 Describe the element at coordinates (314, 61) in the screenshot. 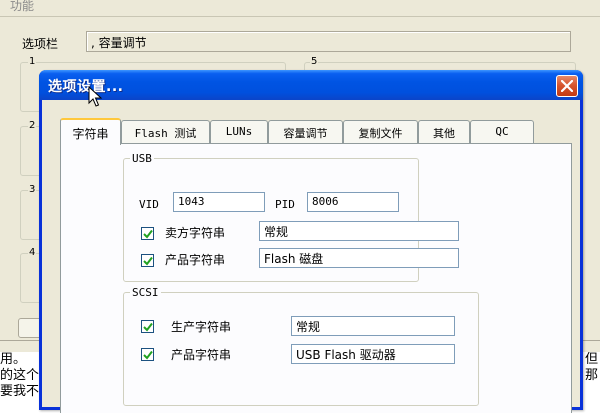

I see `group-number-5: 5` at that location.